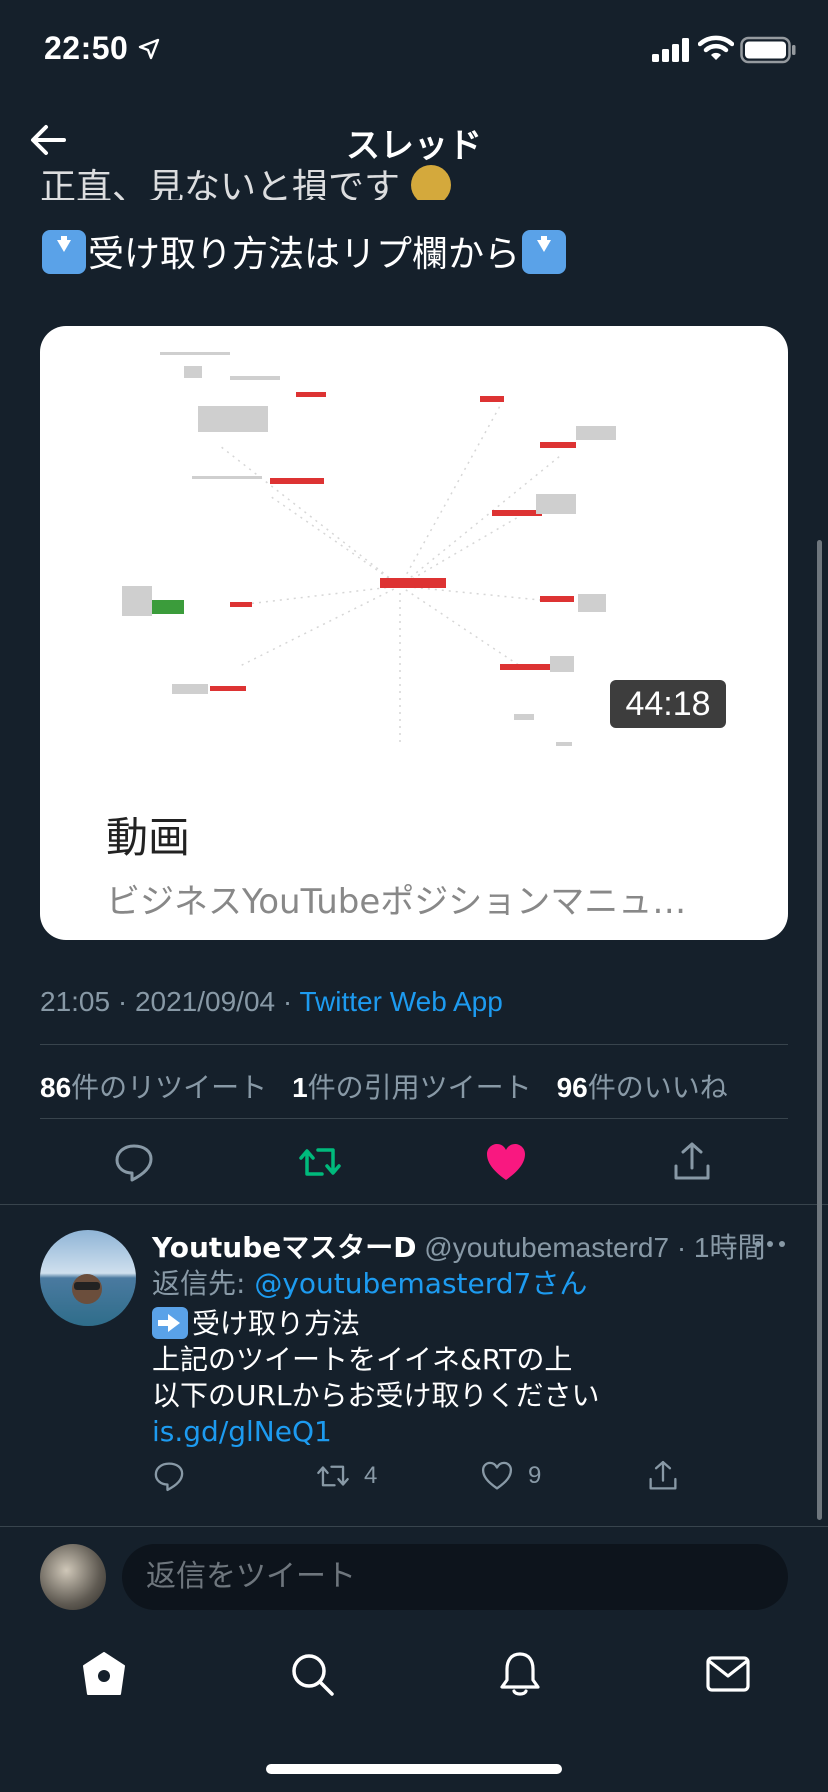  What do you see at coordinates (716, 47) in the screenshot?
I see `wifi-icon` at bounding box center [716, 47].